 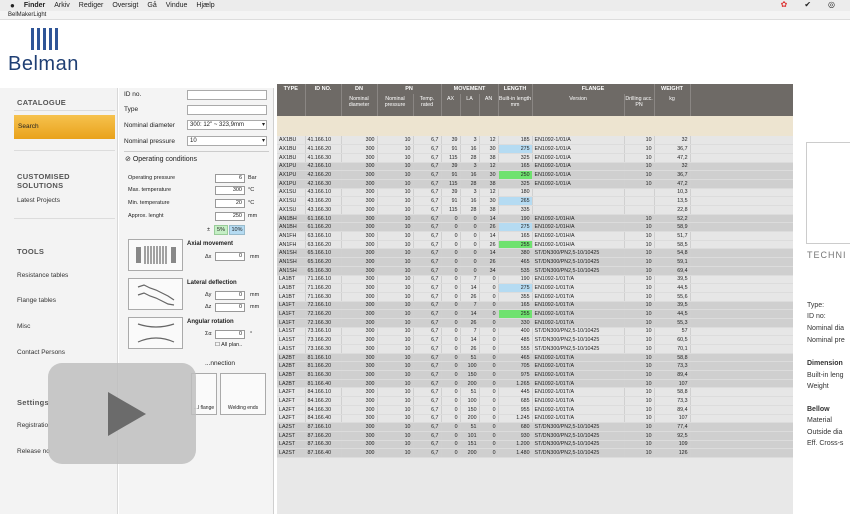 I want to click on wifi-icon: ◎, so click(x=831, y=4).